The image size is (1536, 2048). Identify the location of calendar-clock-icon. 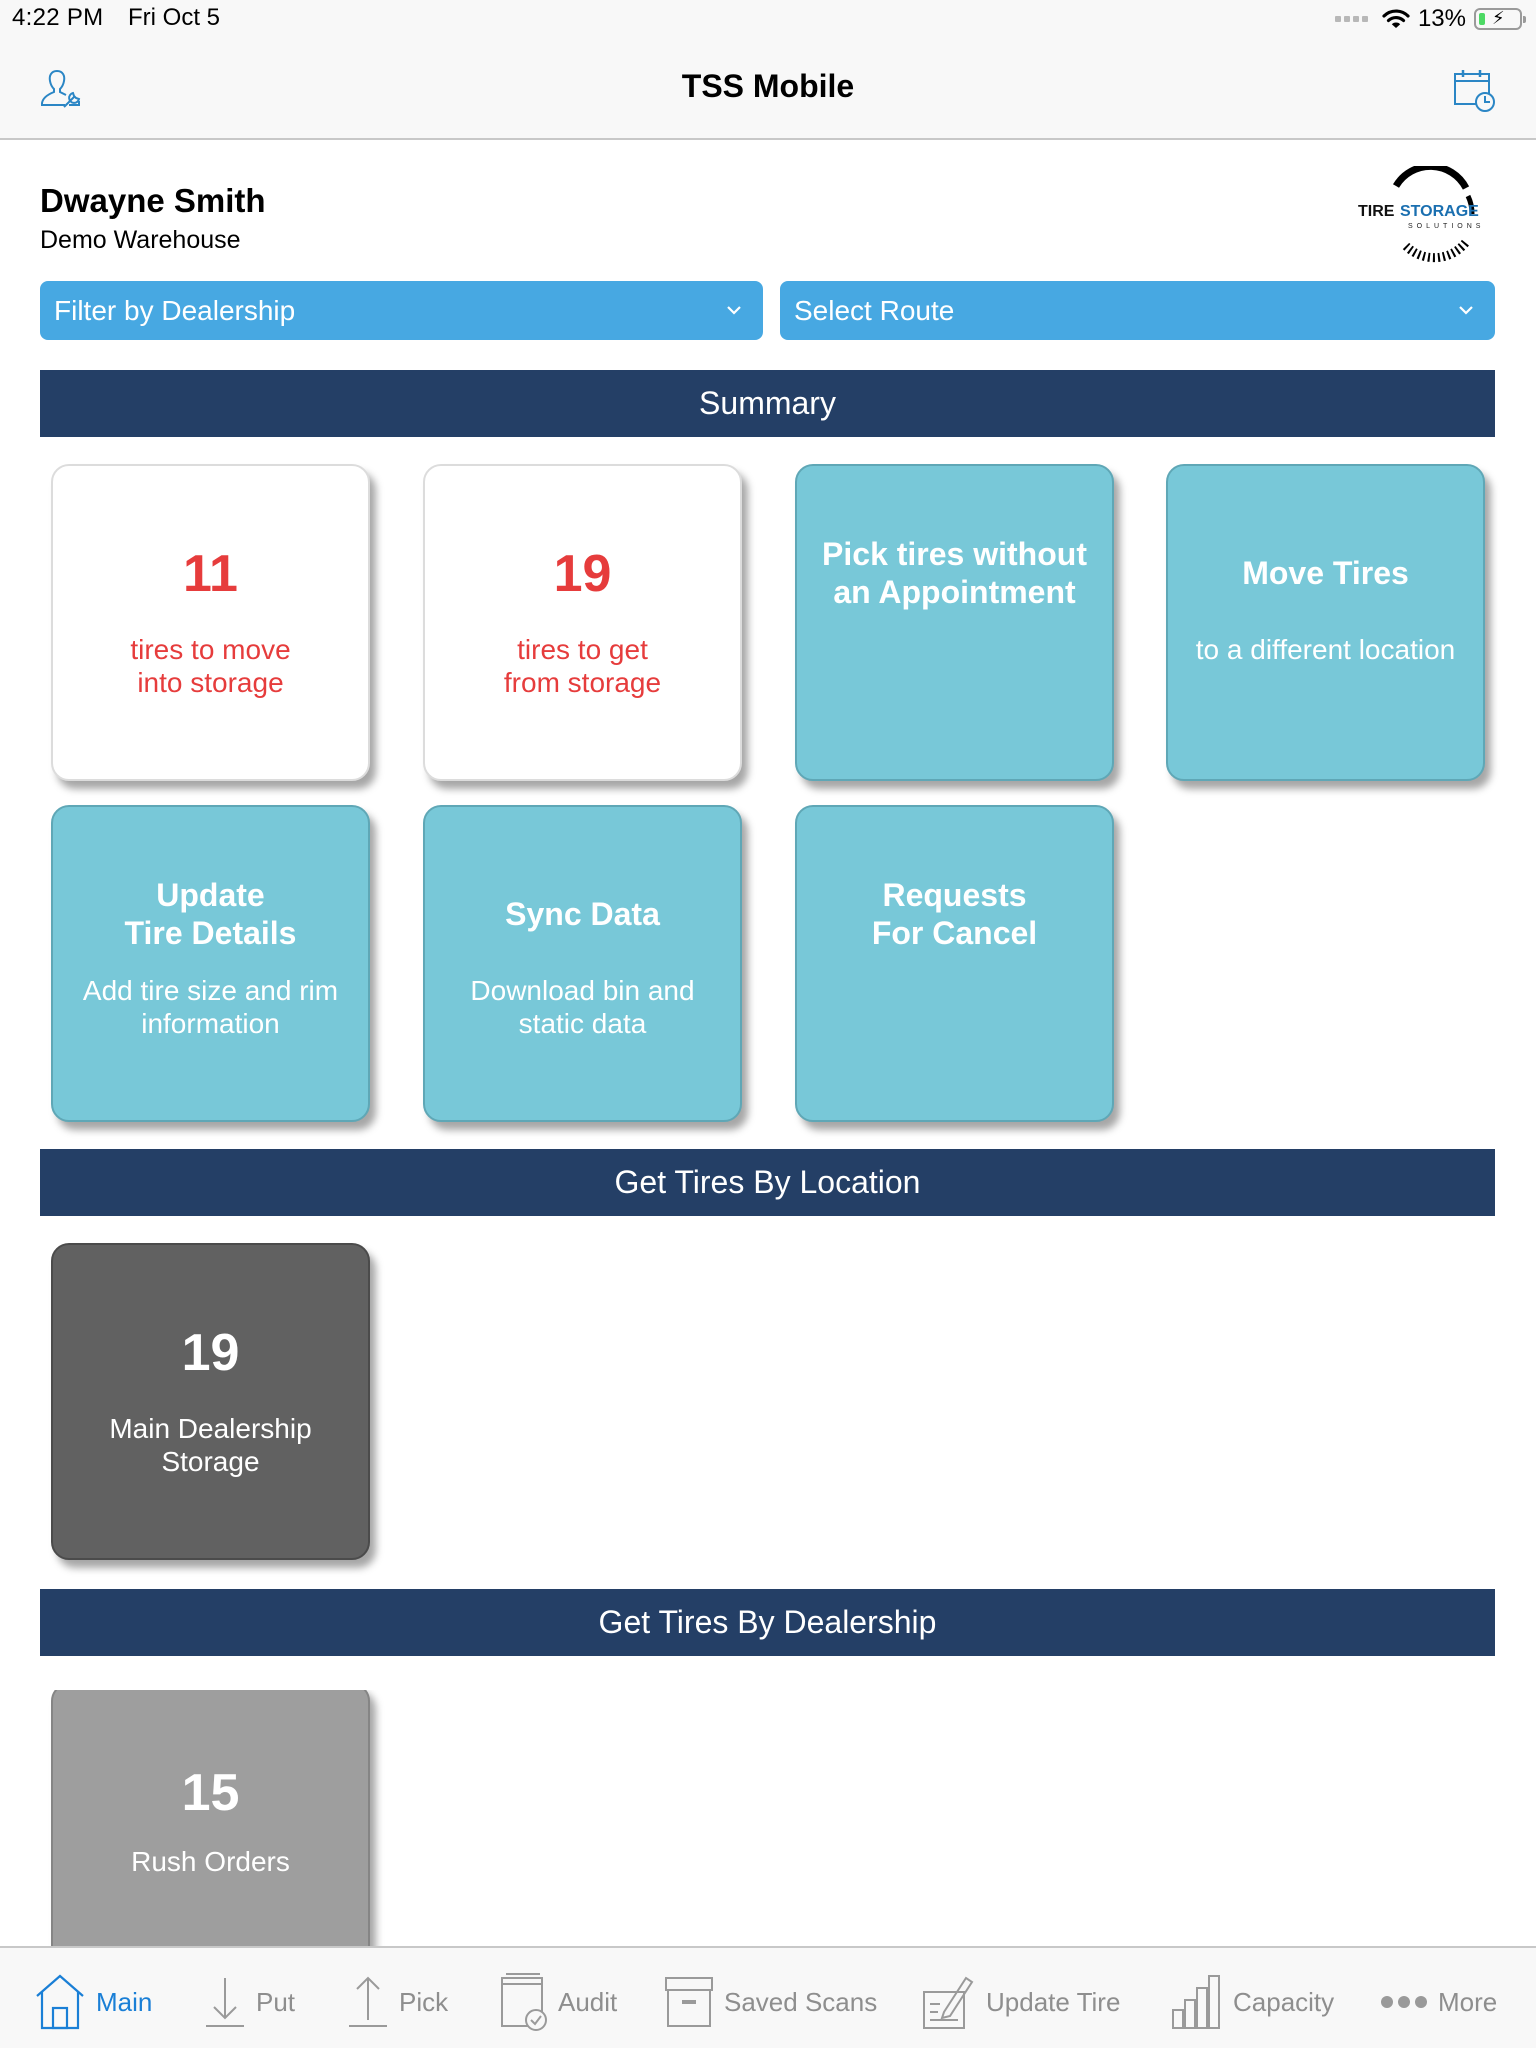
(1474, 91).